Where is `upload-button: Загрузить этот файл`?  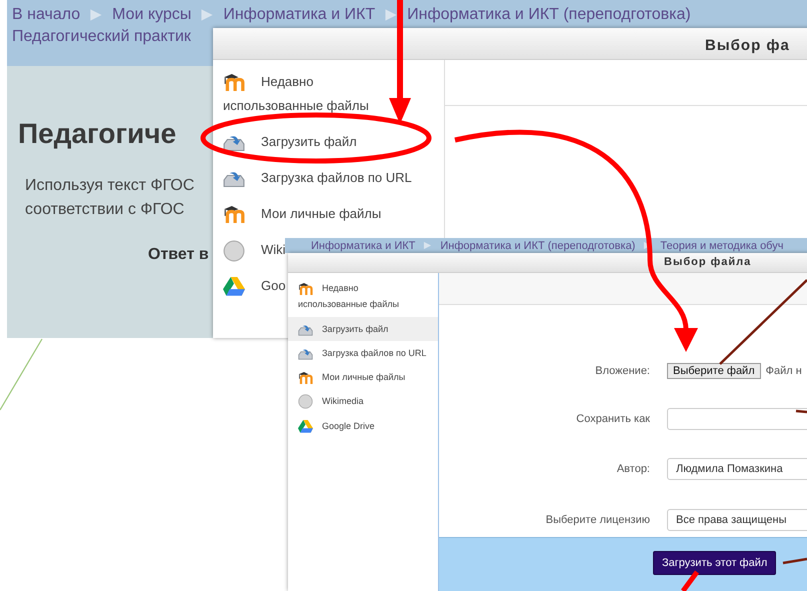 upload-button: Загрузить этот файл is located at coordinates (714, 563).